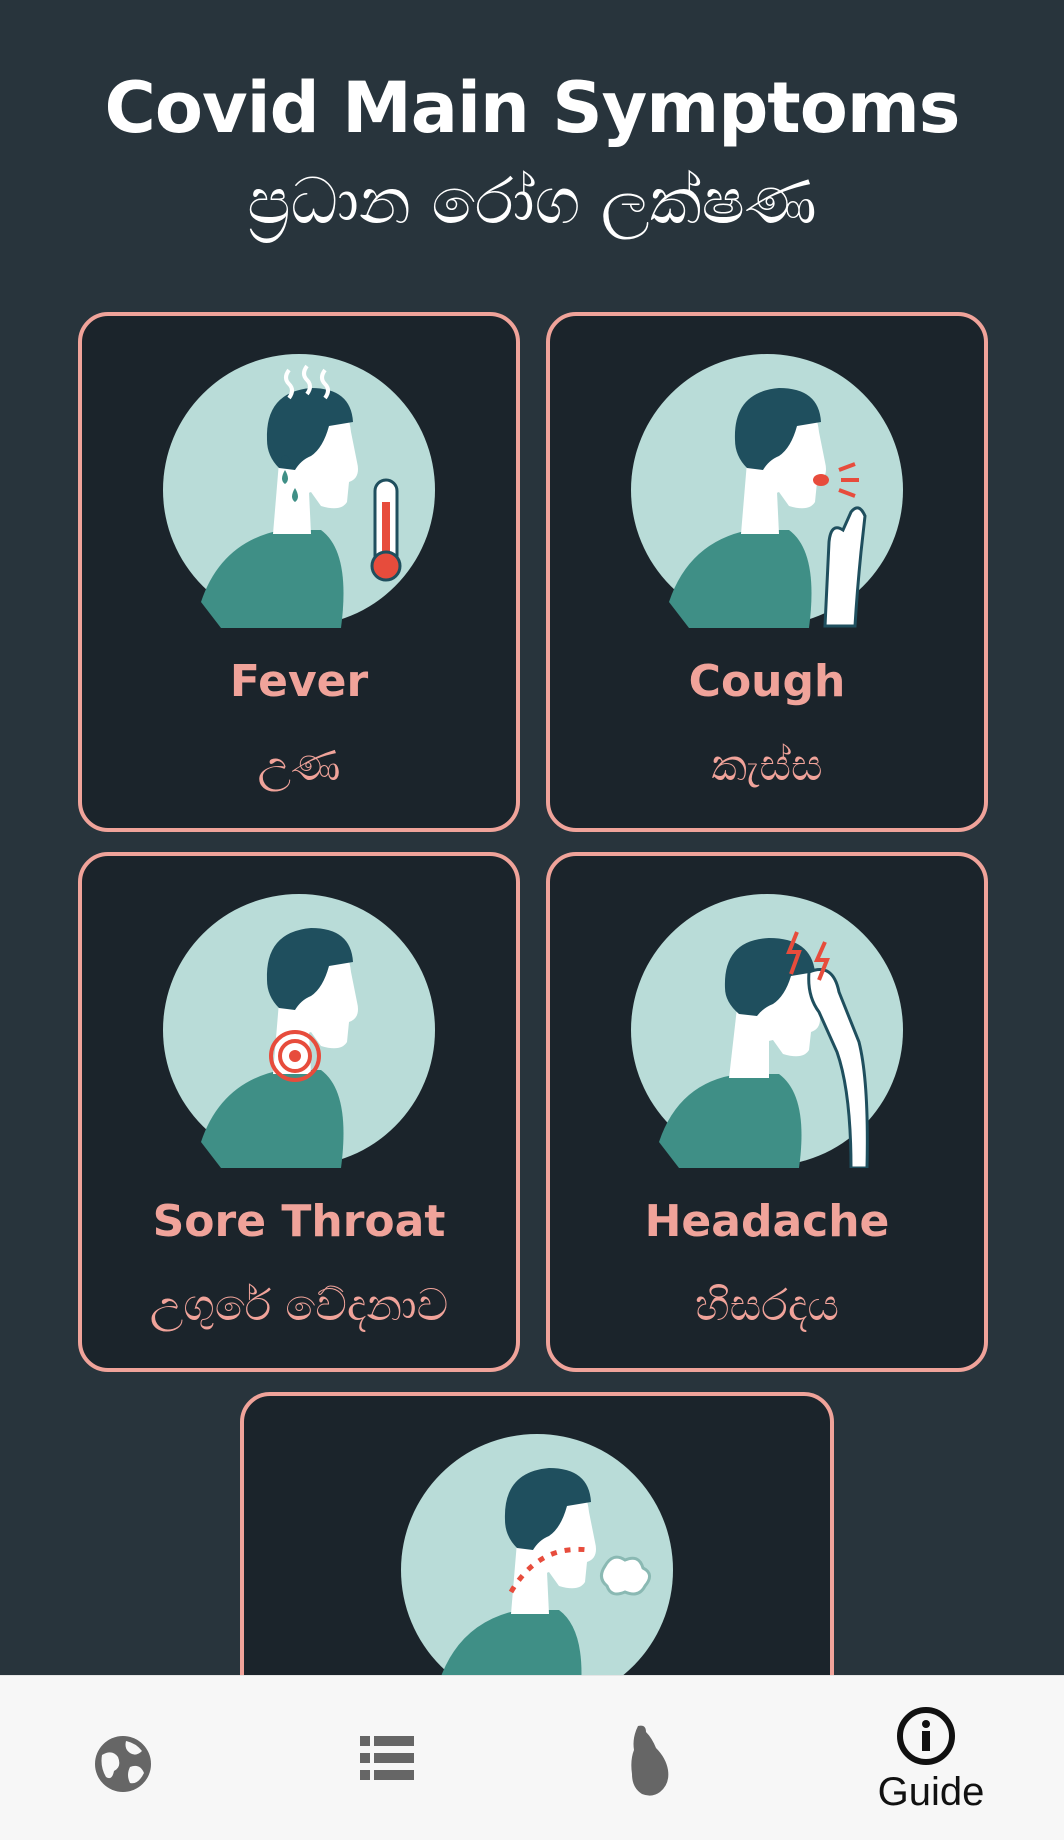 The image size is (1064, 1840). What do you see at coordinates (532, 202) in the screenshot?
I see `page-subtitle-sinhala: ප්‍රධාන රෝග ලක්ෂණ` at bounding box center [532, 202].